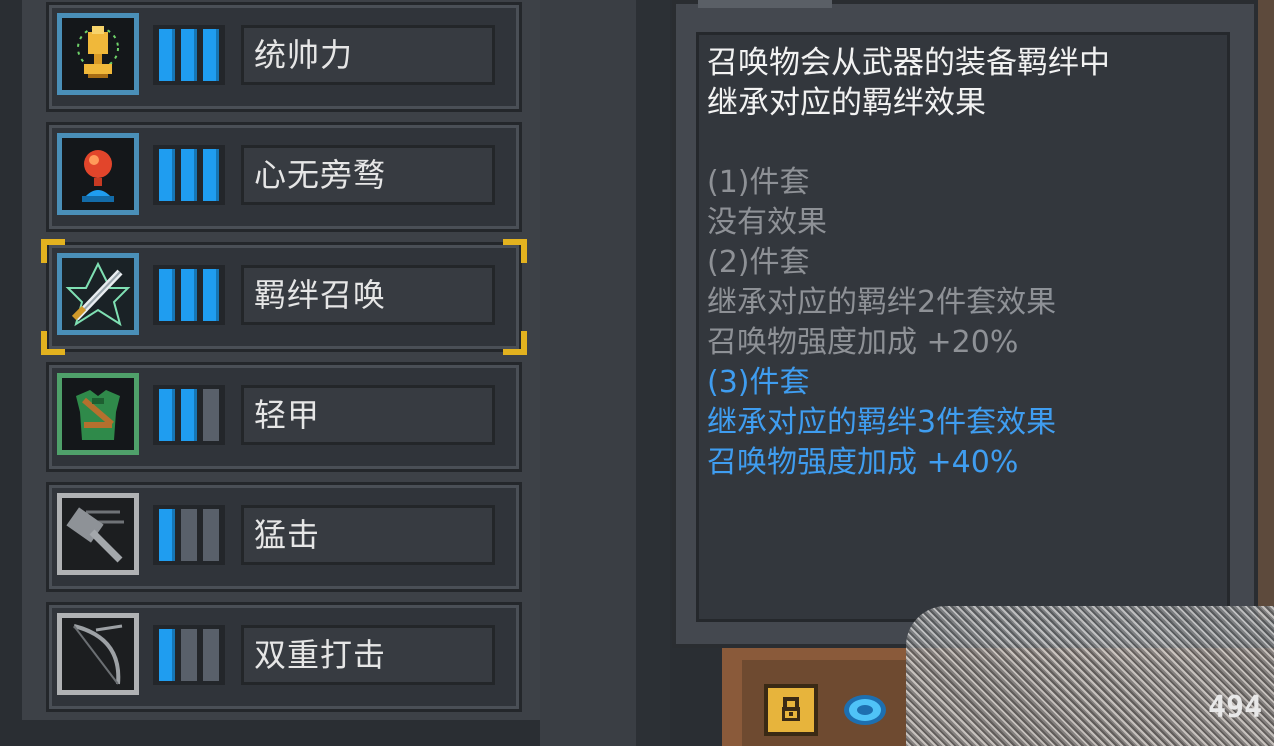  What do you see at coordinates (368, 295) in the screenshot?
I see `skill-name: 羁绊召唤` at bounding box center [368, 295].